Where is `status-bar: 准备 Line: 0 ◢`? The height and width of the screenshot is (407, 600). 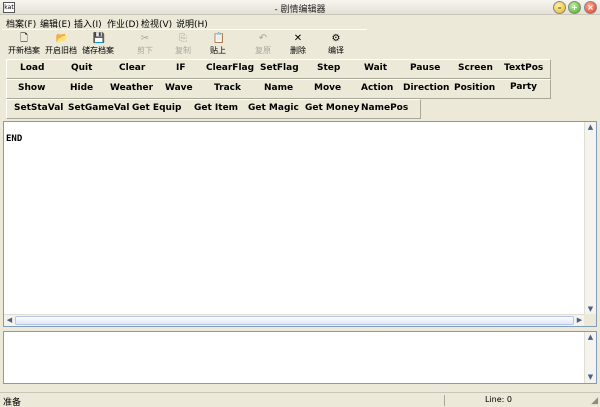
status-bar: 准备 Line: 0 ◢ is located at coordinates (300, 399).